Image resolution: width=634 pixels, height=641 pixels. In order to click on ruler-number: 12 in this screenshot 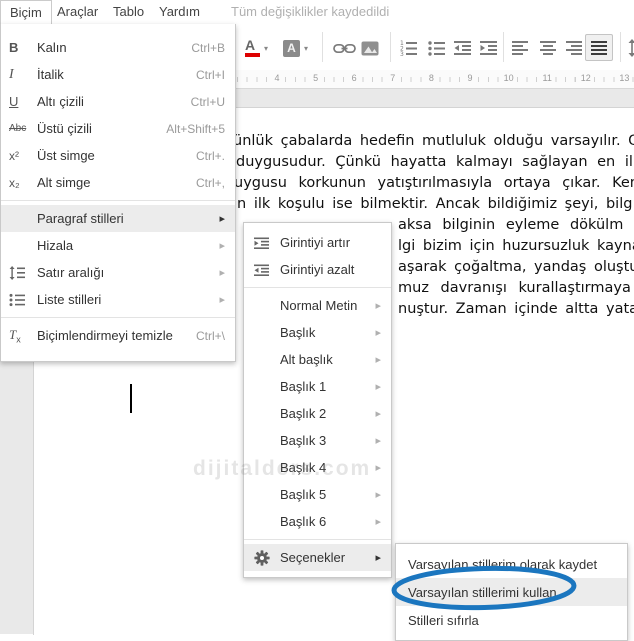, I will do `click(586, 78)`.